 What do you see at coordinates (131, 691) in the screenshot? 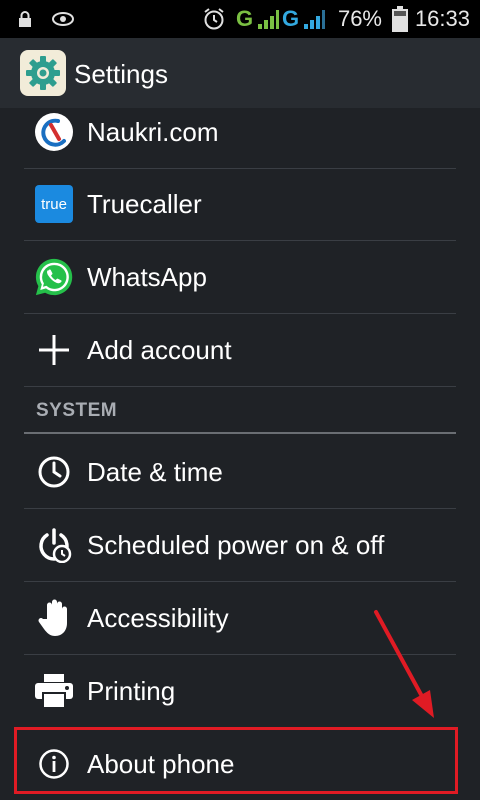
I see `list-item-label: Printing` at bounding box center [131, 691].